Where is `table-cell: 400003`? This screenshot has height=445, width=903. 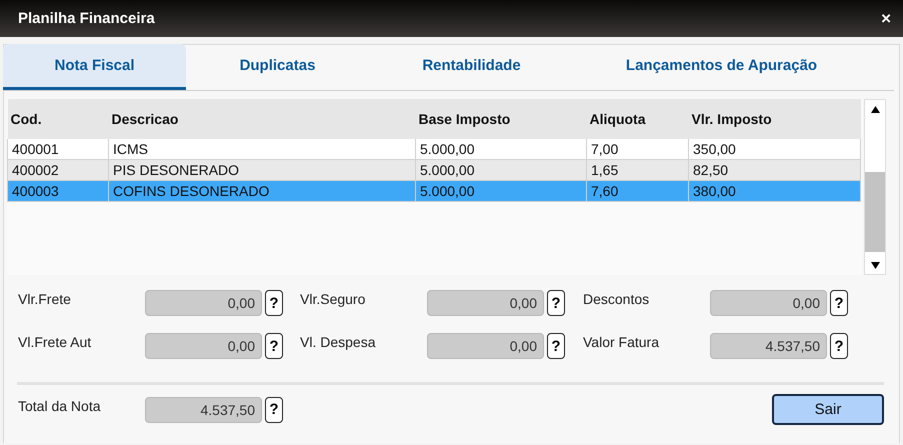 table-cell: 400003 is located at coordinates (58, 191).